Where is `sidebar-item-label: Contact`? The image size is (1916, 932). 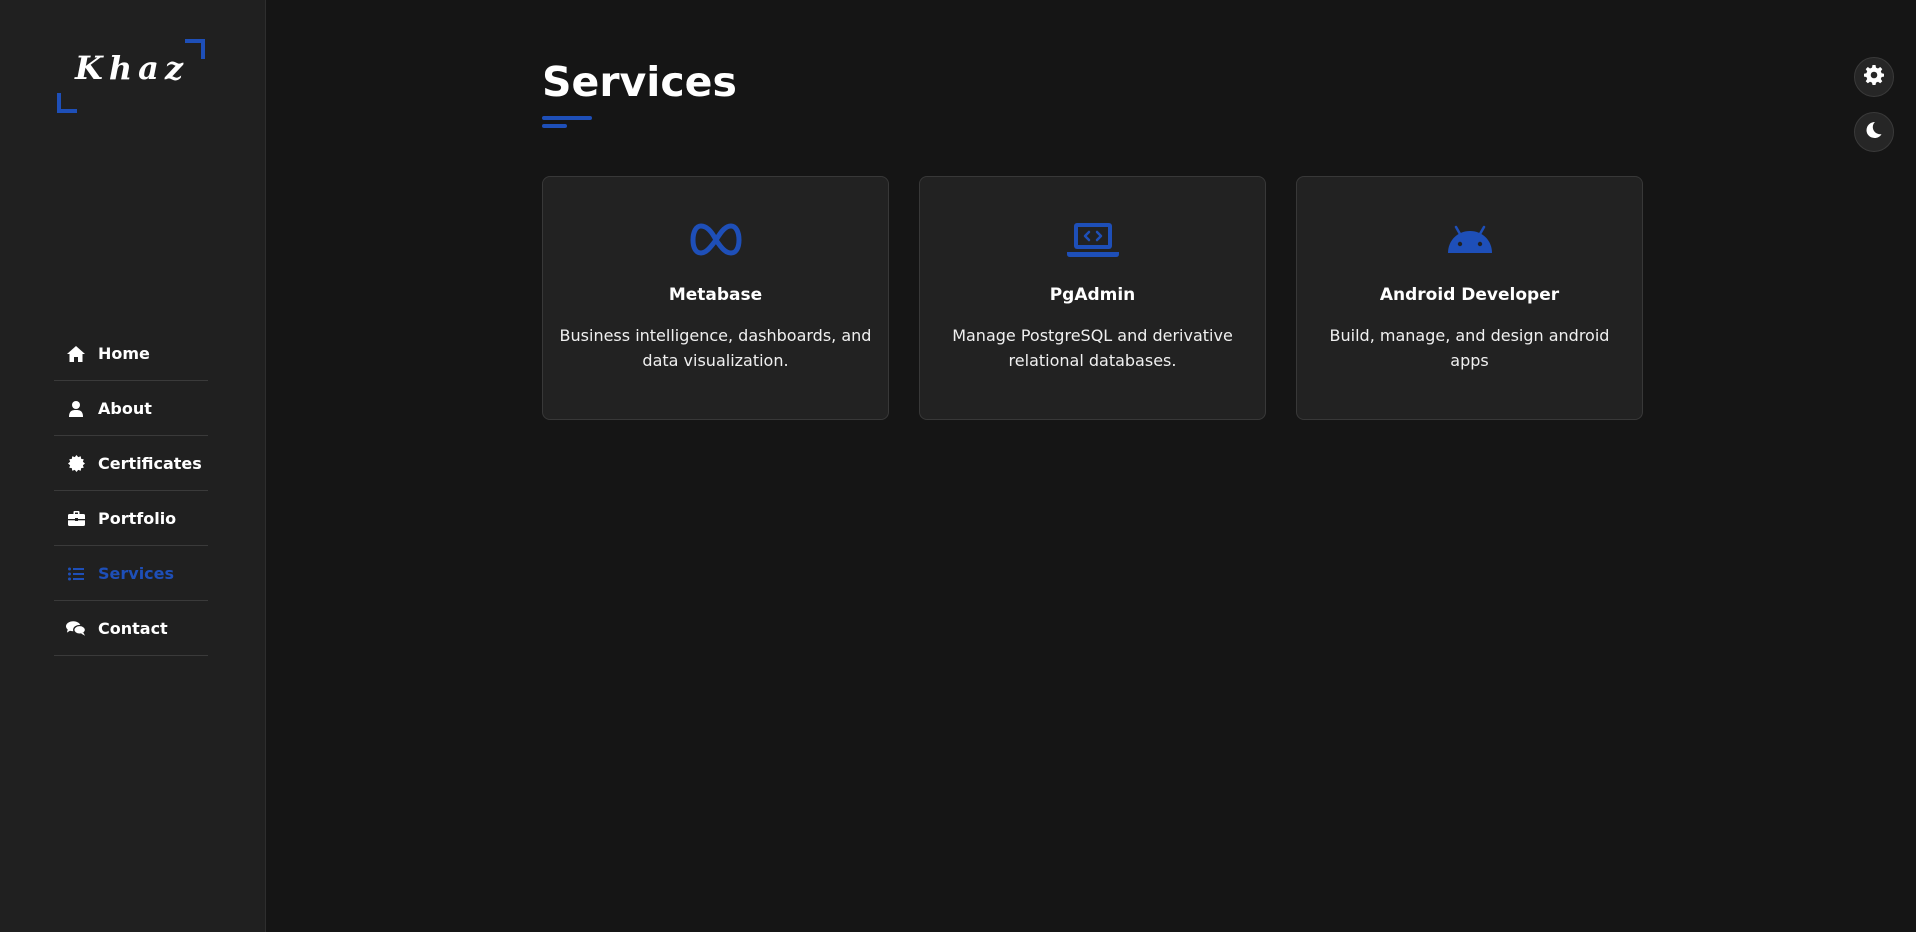
sidebar-item-label: Contact is located at coordinates (133, 628).